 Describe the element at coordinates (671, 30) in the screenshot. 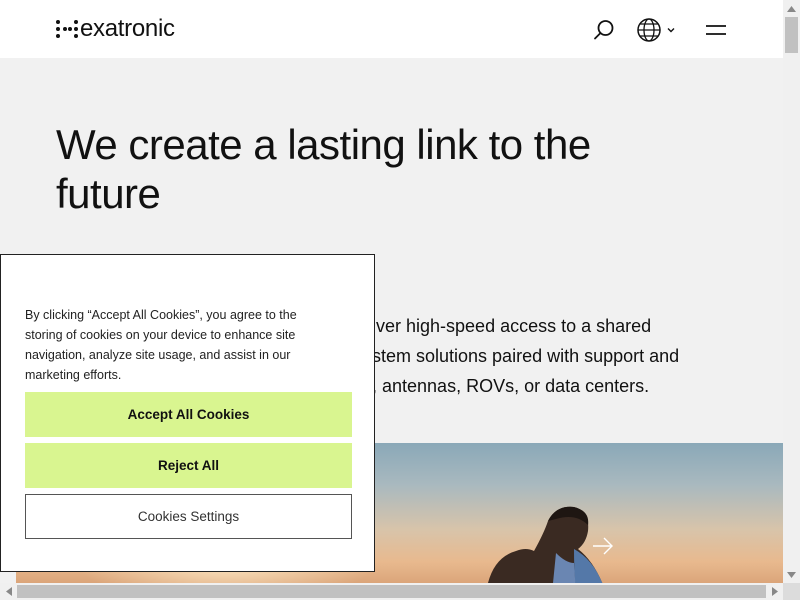

I see `chevron-down-icon` at that location.